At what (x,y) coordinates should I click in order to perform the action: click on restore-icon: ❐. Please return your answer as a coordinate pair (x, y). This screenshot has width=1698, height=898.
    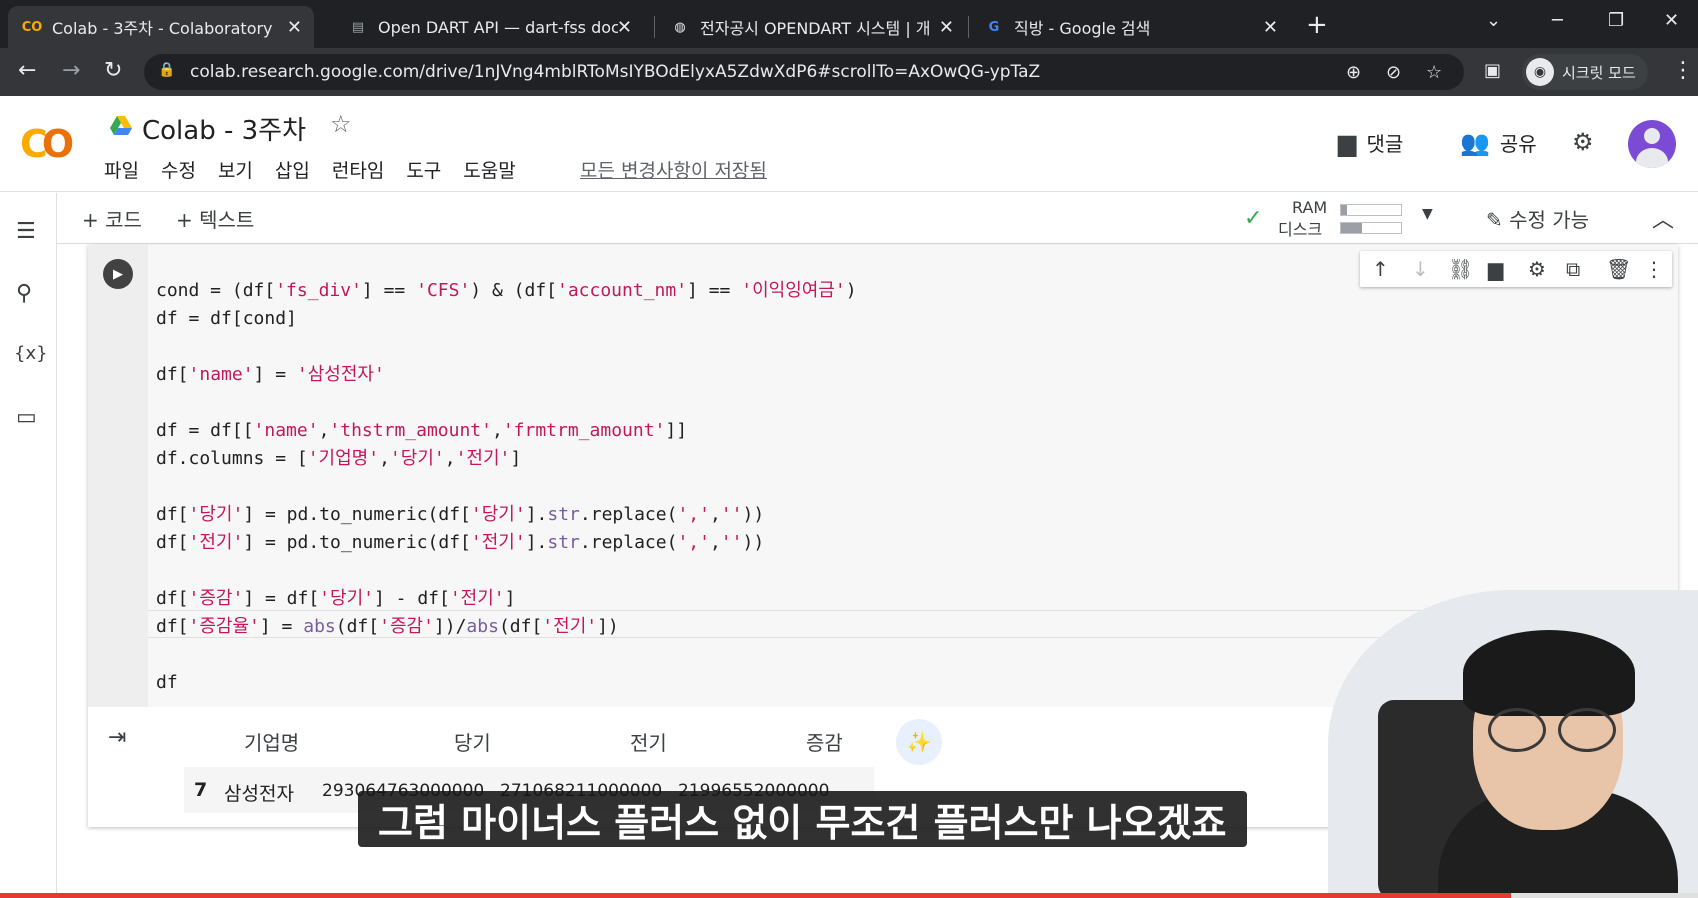
    Looking at the image, I should click on (1616, 20).